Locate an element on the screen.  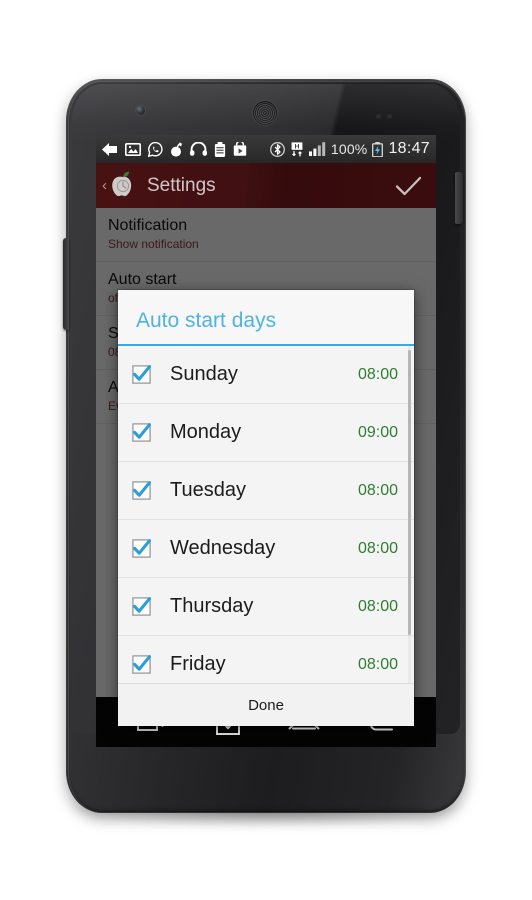
checkbox-friday is located at coordinates (141, 664).